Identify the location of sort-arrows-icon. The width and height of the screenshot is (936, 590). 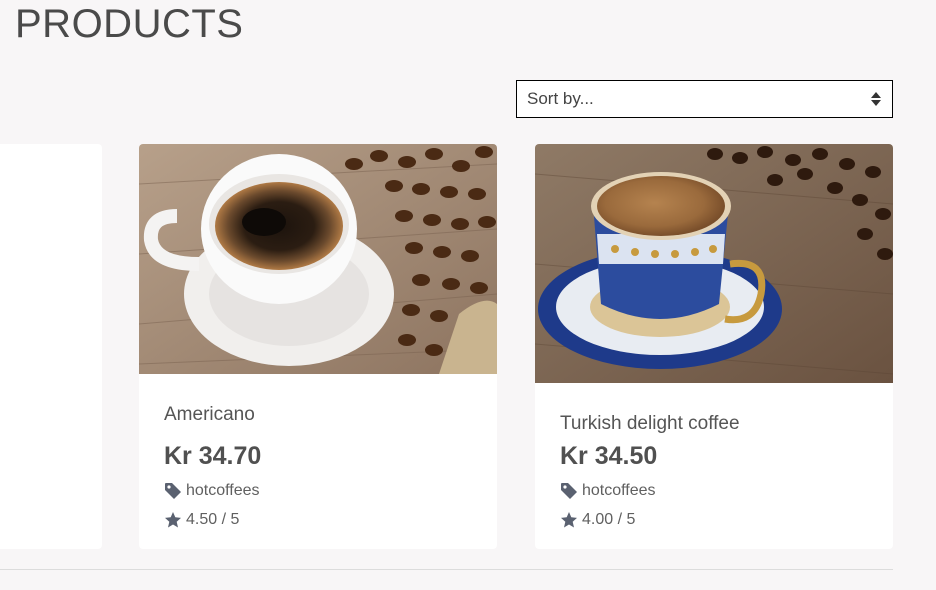
(876, 99).